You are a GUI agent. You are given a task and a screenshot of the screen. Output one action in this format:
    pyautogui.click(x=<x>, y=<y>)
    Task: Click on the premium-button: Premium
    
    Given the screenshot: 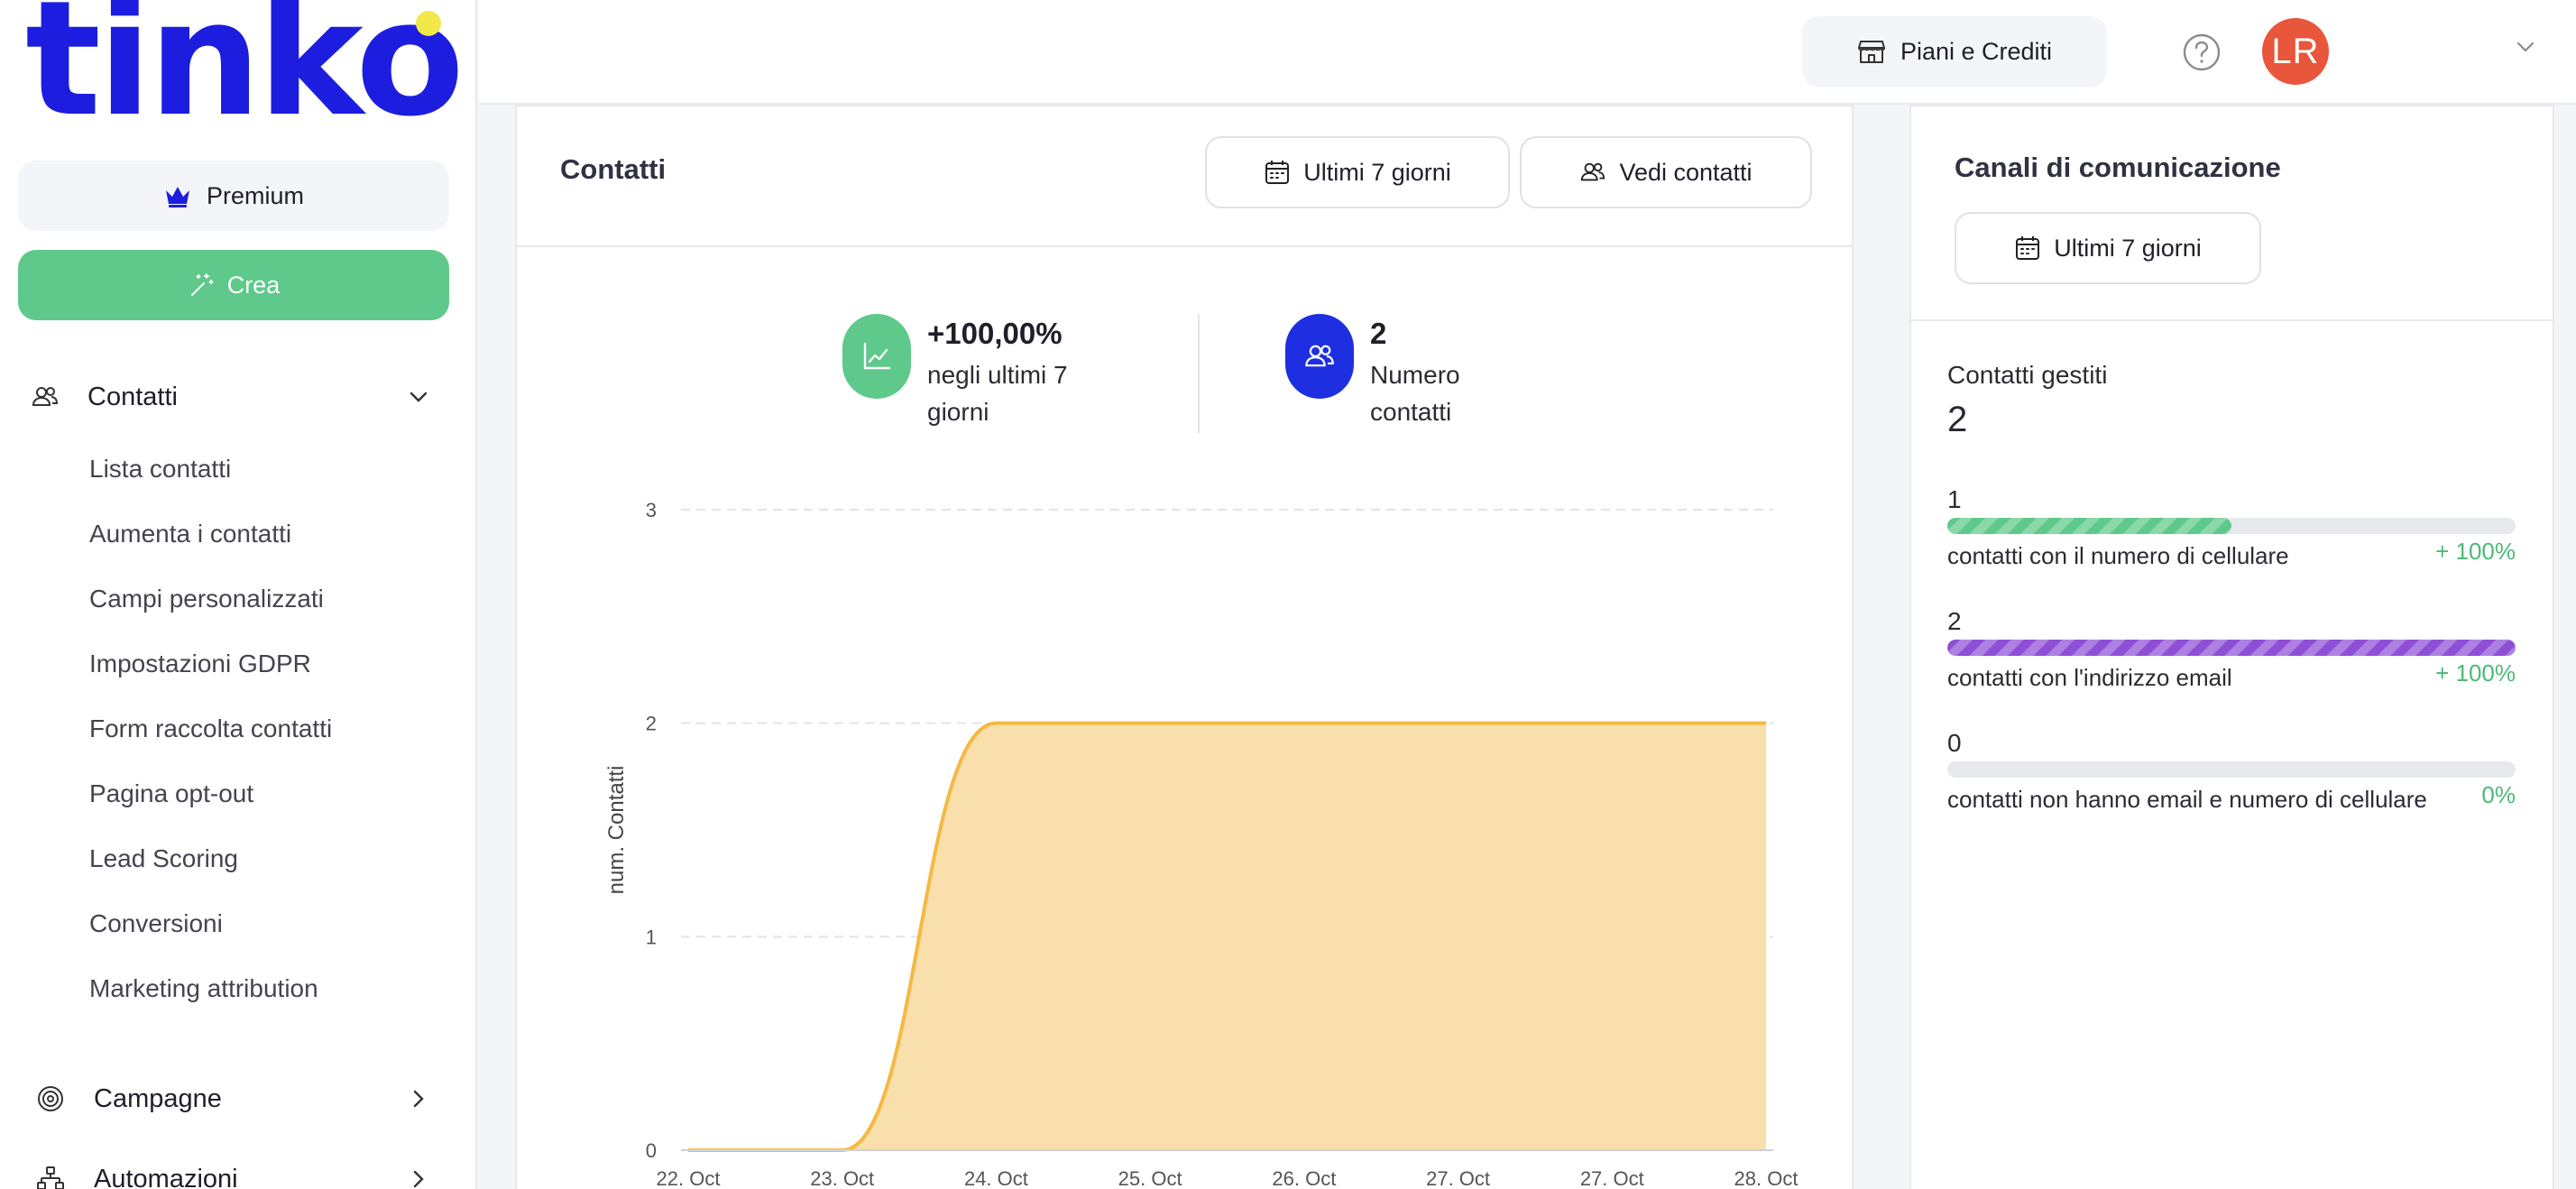 What is the action you would take?
    pyautogui.click(x=233, y=196)
    